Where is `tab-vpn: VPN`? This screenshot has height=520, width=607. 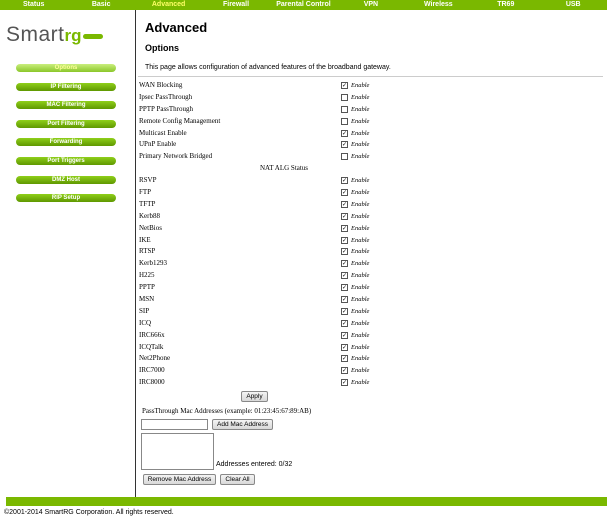
tab-vpn: VPN is located at coordinates (370, 5).